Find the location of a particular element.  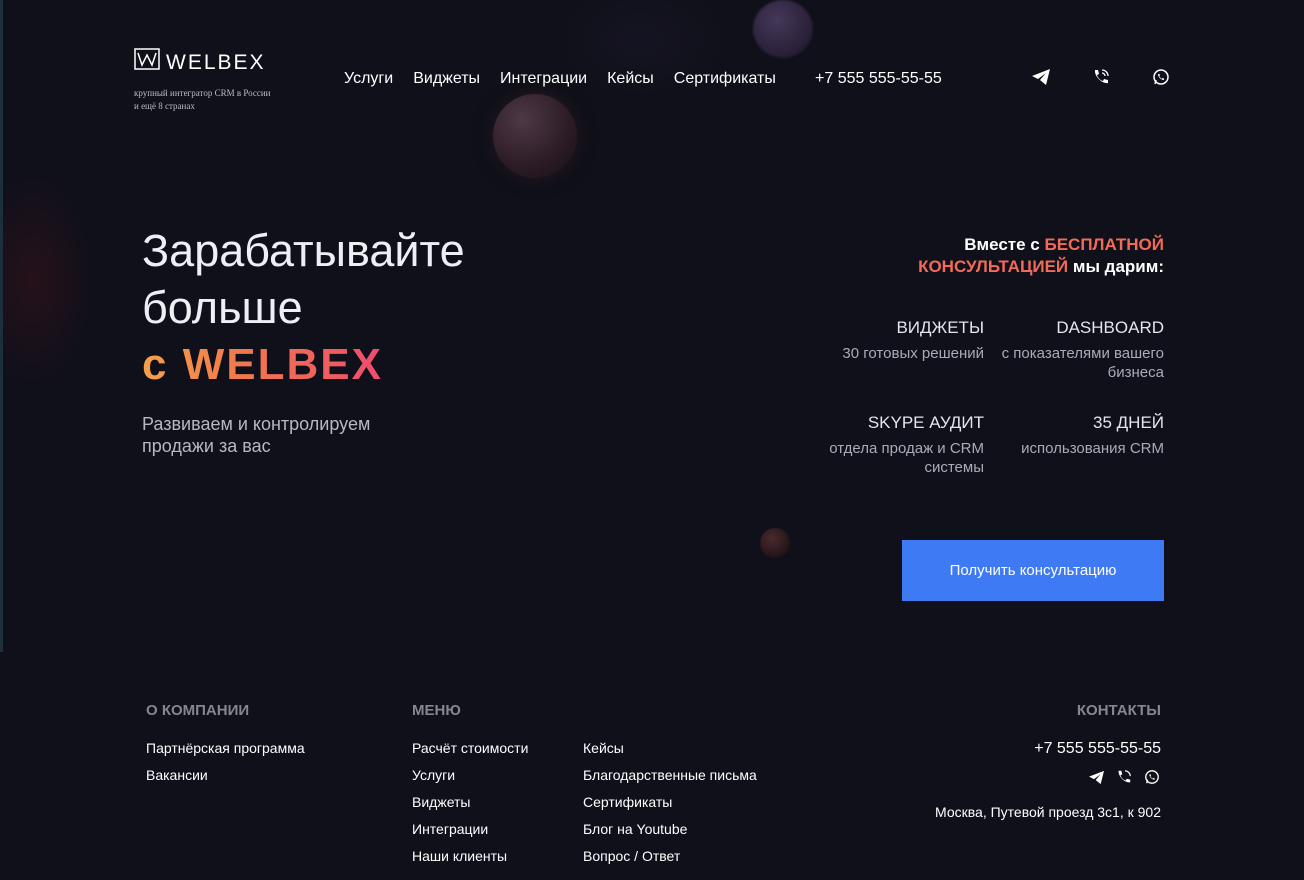

feature-dashboard: DASHBOARD с показателями вашего бизнеса is located at coordinates (1079, 350).